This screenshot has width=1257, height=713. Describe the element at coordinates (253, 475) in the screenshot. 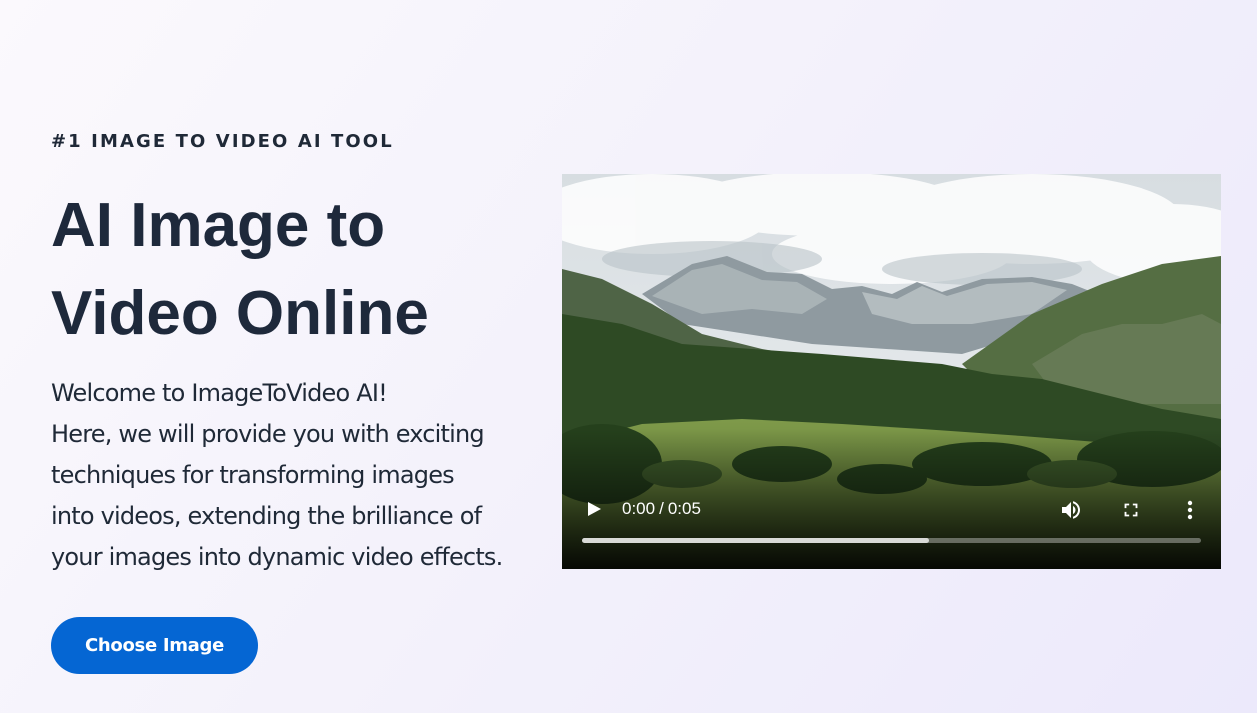

I see `description-line: techniques for transforming images` at that location.